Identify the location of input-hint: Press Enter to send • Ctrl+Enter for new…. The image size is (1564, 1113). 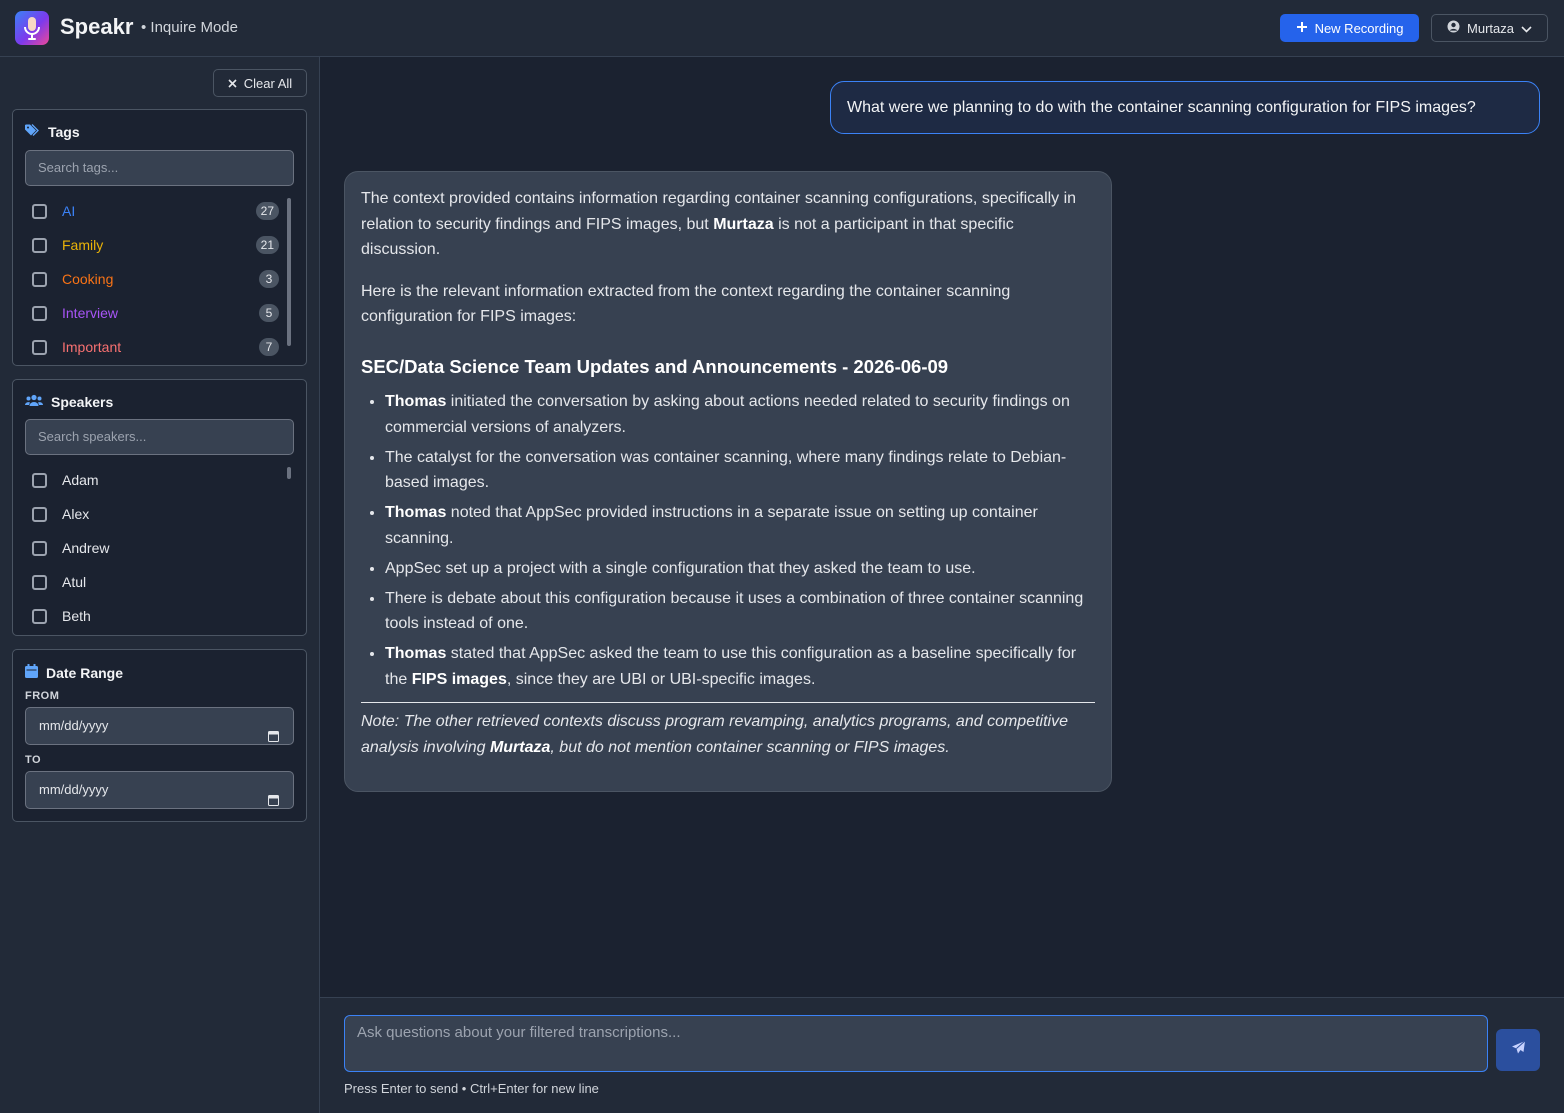
(471, 1088).